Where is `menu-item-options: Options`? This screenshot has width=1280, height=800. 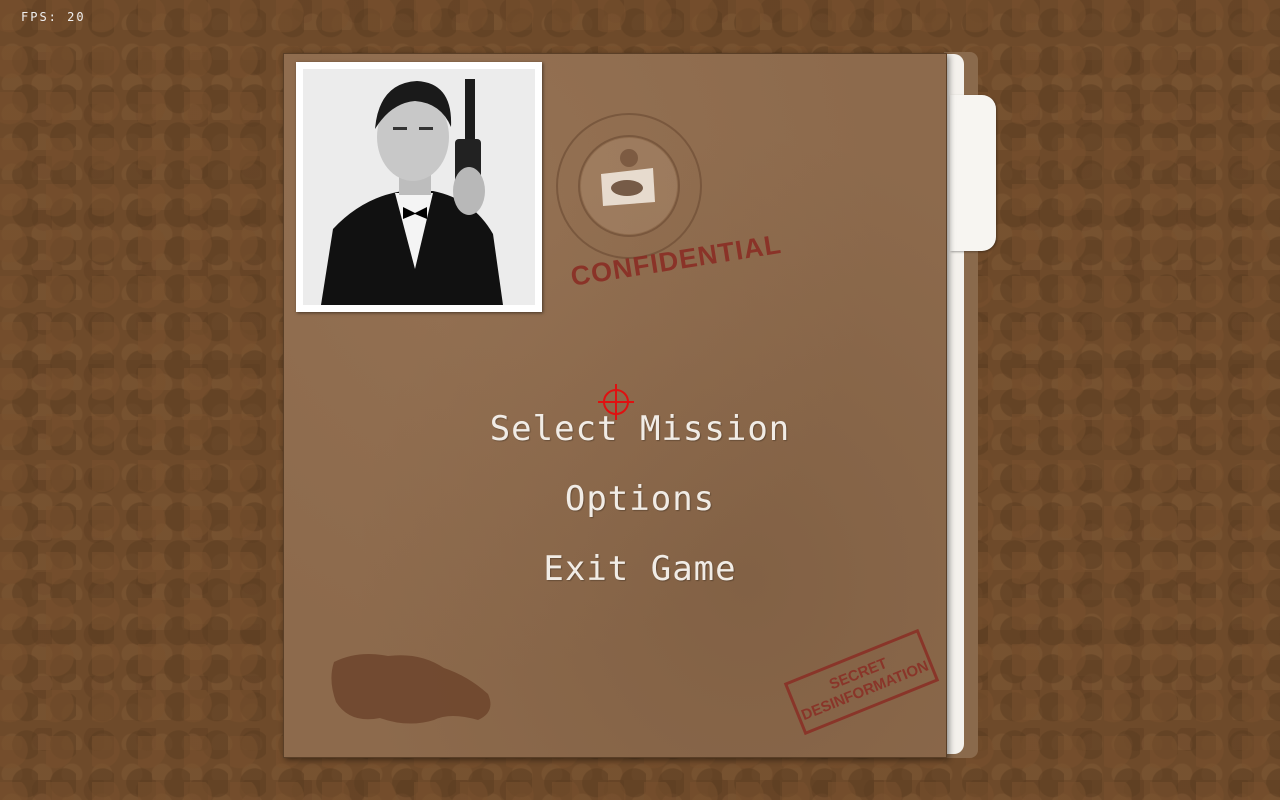 menu-item-options: Options is located at coordinates (640, 499).